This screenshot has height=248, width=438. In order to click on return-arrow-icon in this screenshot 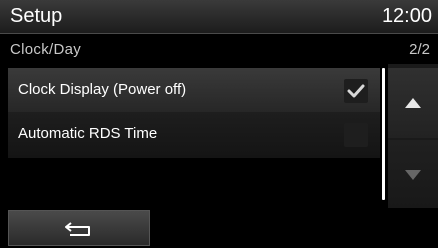, I will do `click(77, 229)`.